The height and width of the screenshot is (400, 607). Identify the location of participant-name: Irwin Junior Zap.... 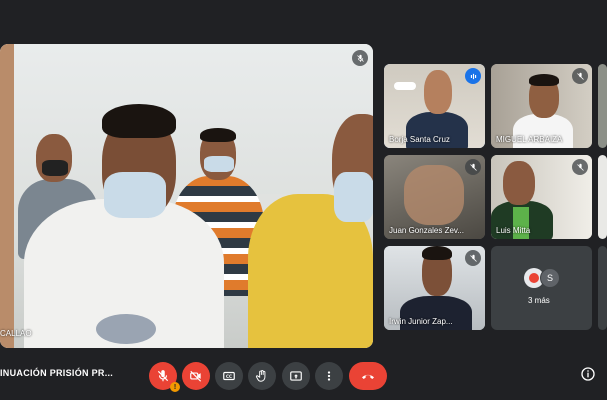
(421, 321).